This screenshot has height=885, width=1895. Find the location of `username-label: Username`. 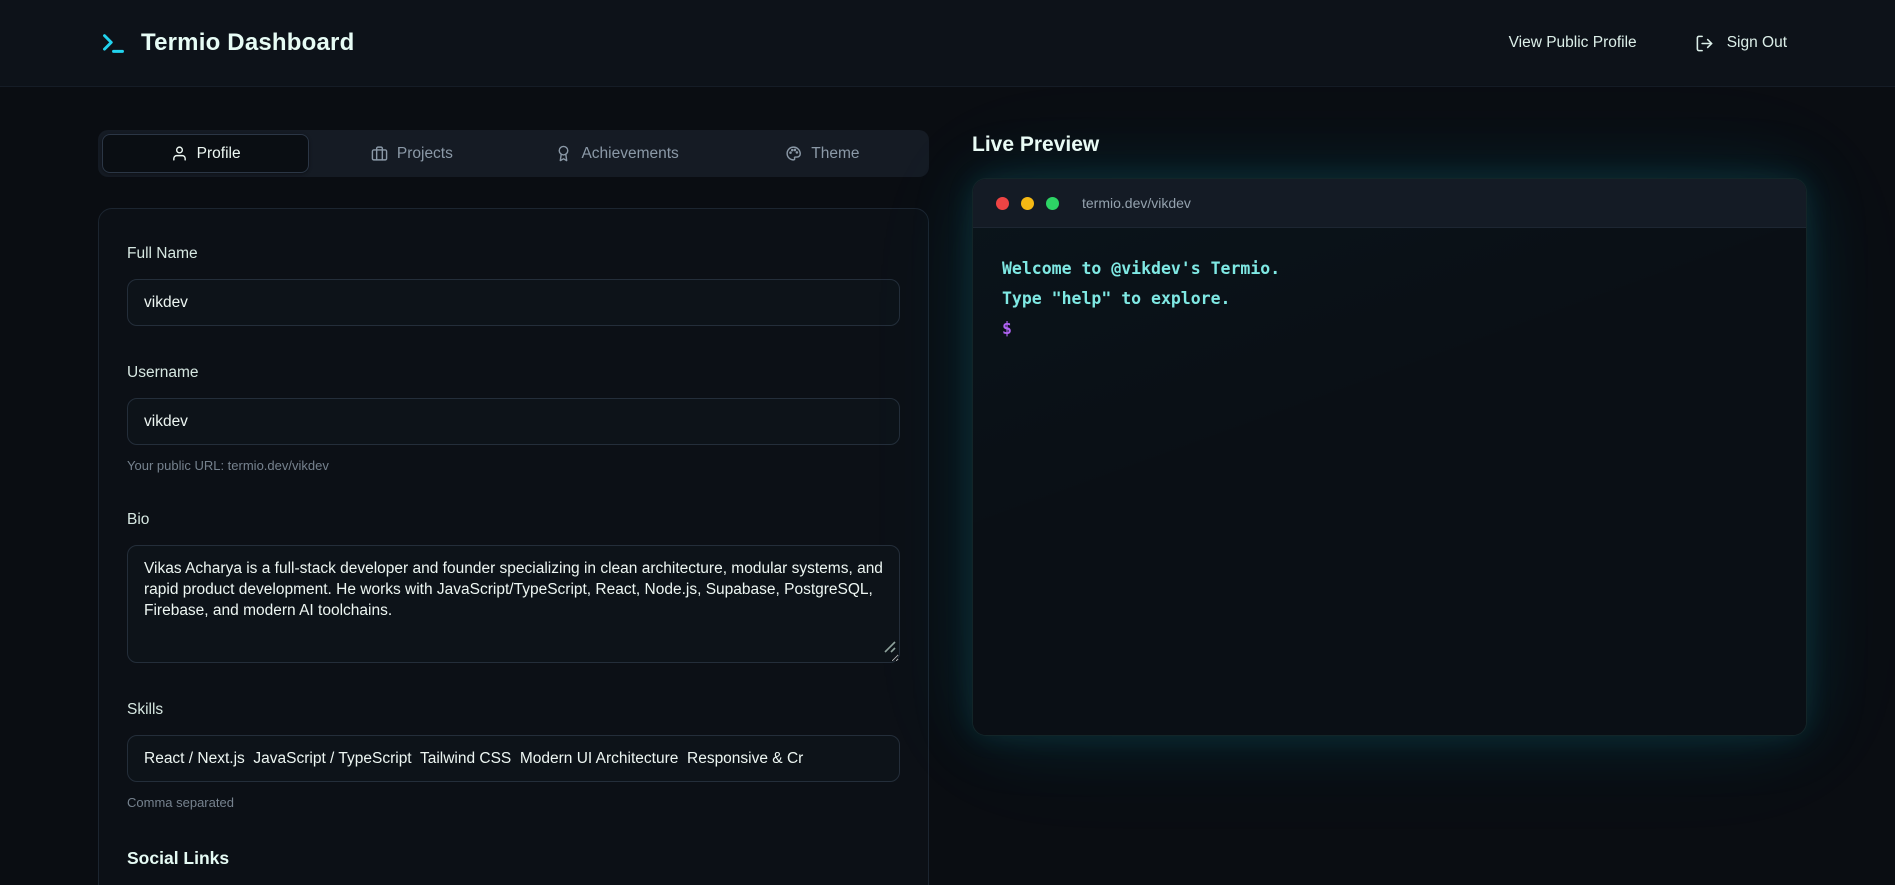

username-label: Username is located at coordinates (163, 372).